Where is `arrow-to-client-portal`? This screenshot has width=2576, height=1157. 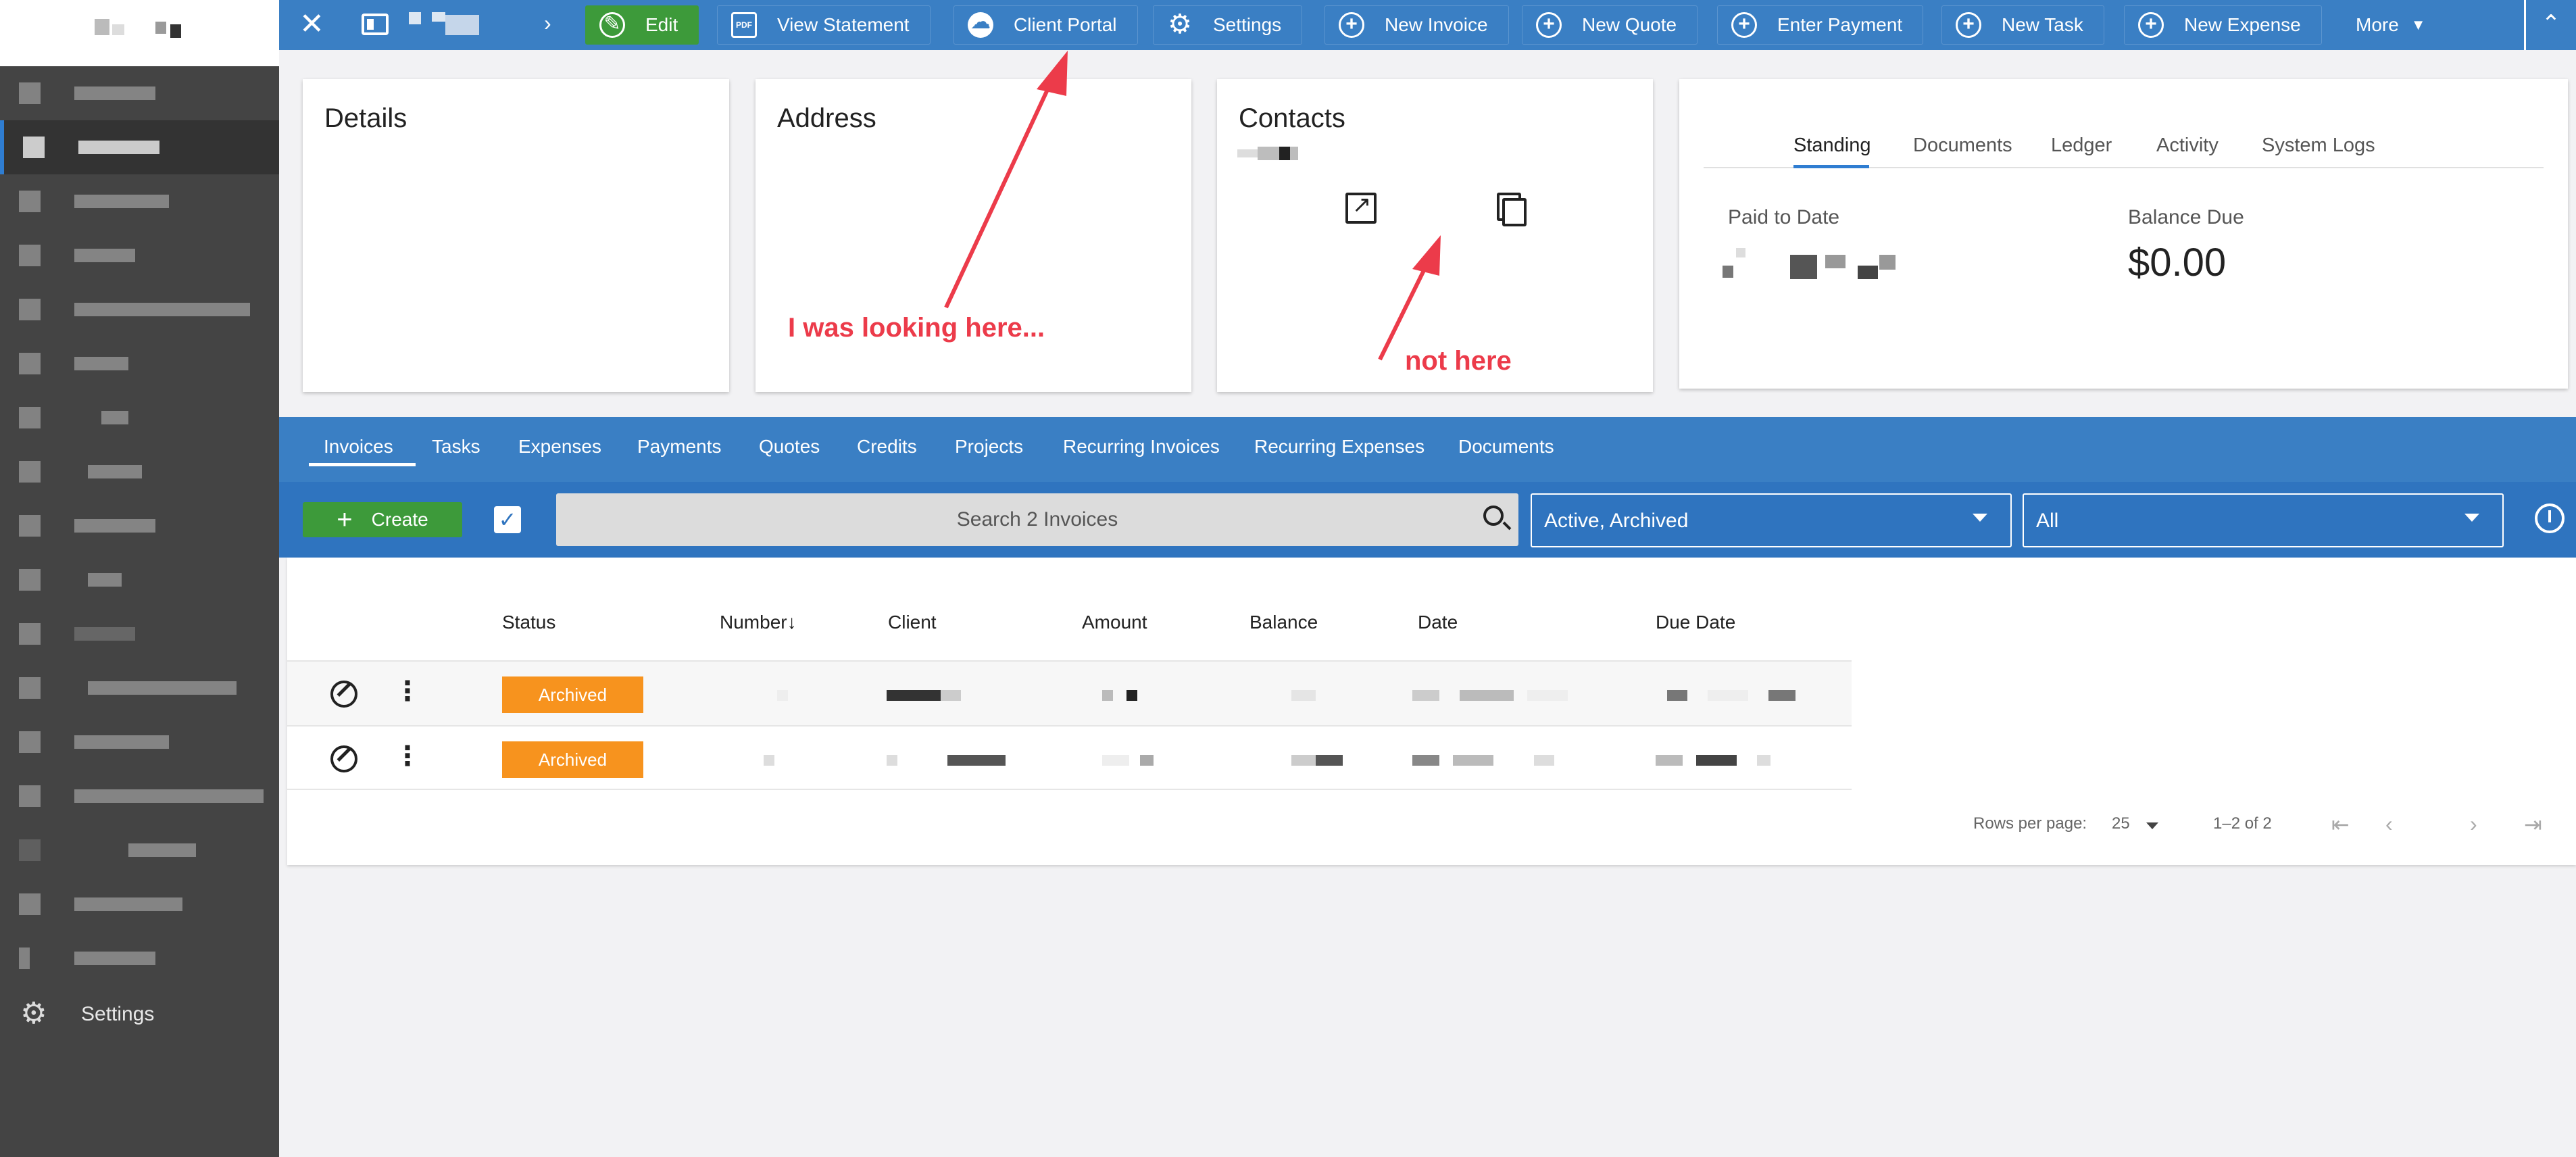
arrow-to-client-portal is located at coordinates (999, 194).